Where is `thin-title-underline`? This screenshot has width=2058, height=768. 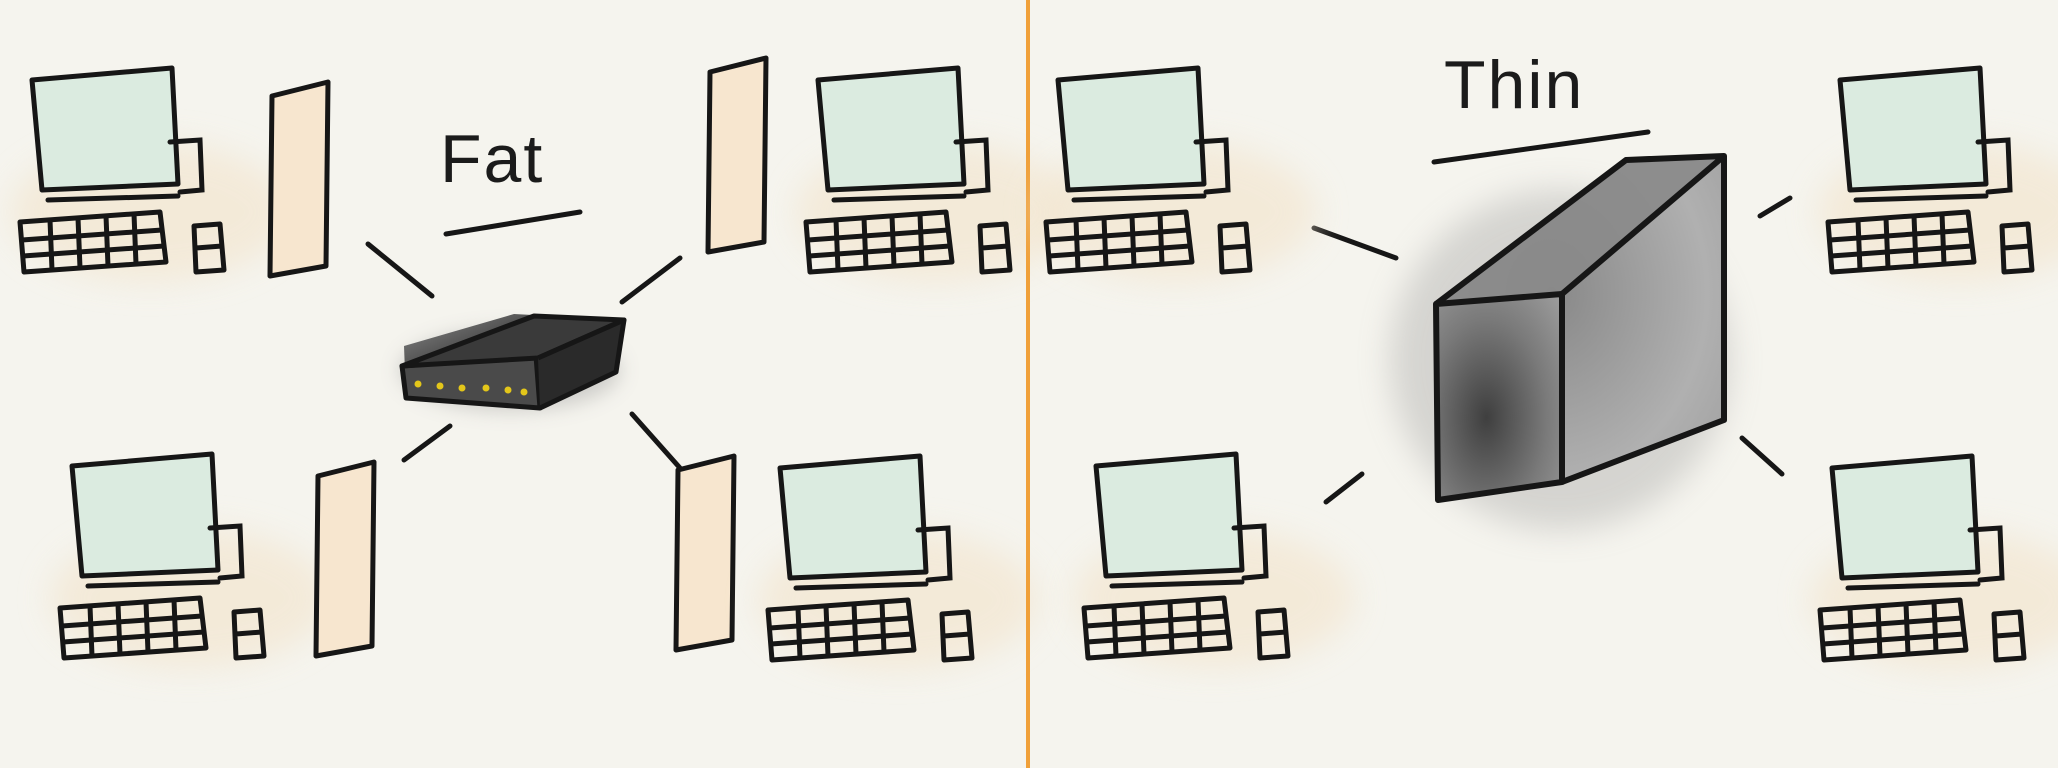
thin-title-underline is located at coordinates (1541, 147).